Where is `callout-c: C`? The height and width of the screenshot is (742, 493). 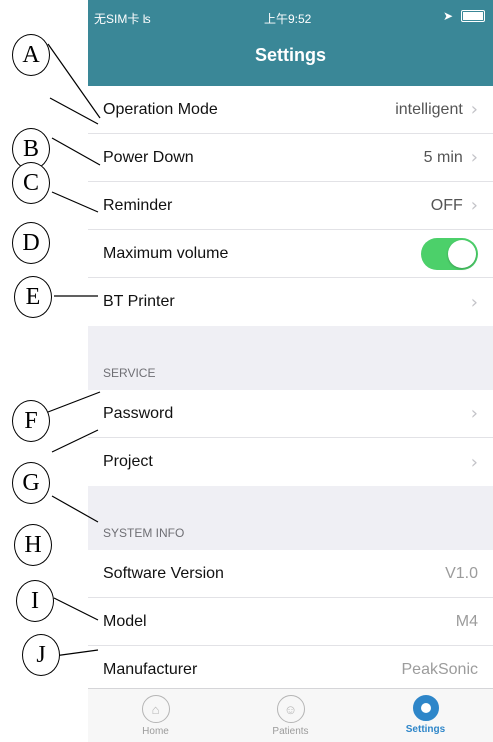 callout-c: C is located at coordinates (31, 183).